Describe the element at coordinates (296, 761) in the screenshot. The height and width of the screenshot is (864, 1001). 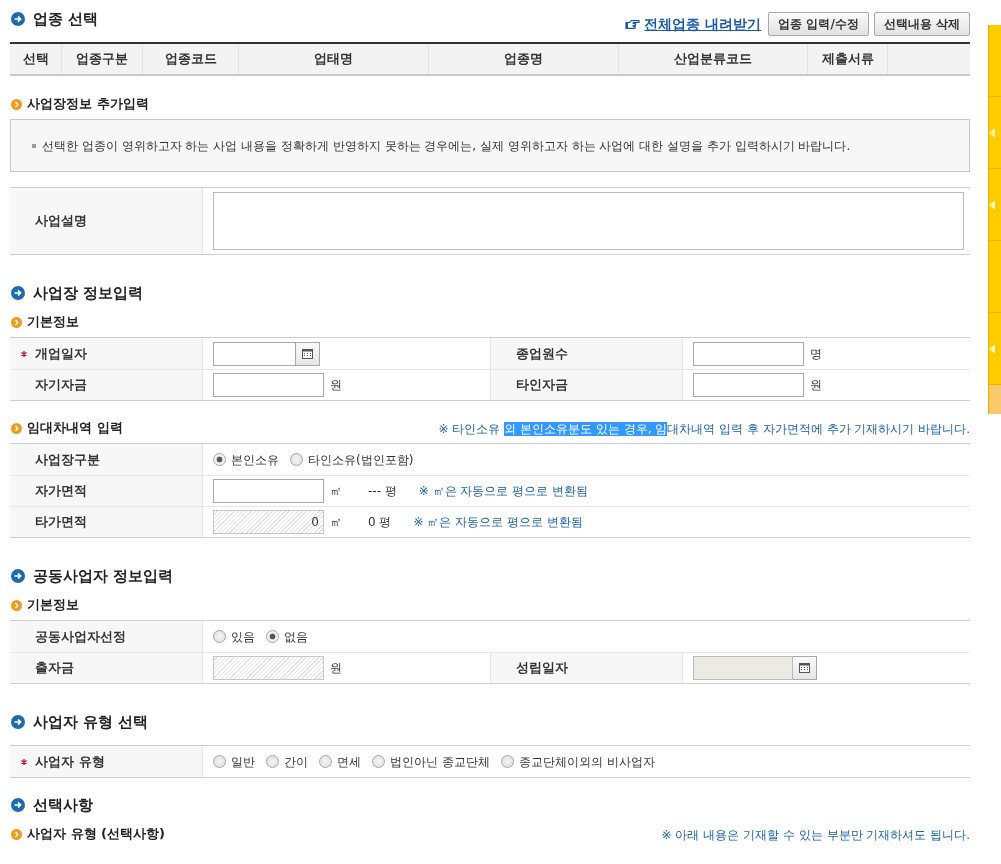
I see `radio-label: 간이` at that location.